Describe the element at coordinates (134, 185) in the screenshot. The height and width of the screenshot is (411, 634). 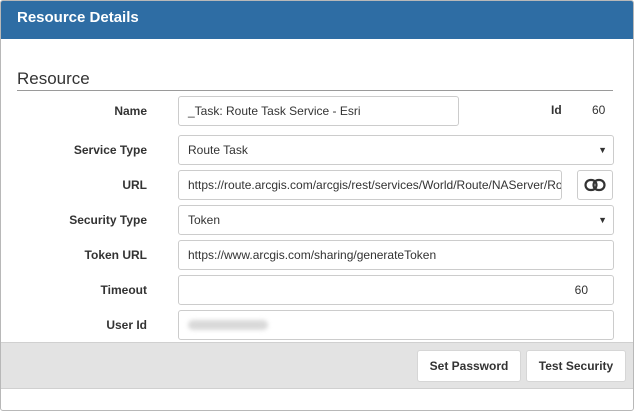
I see `url-label: URL` at that location.